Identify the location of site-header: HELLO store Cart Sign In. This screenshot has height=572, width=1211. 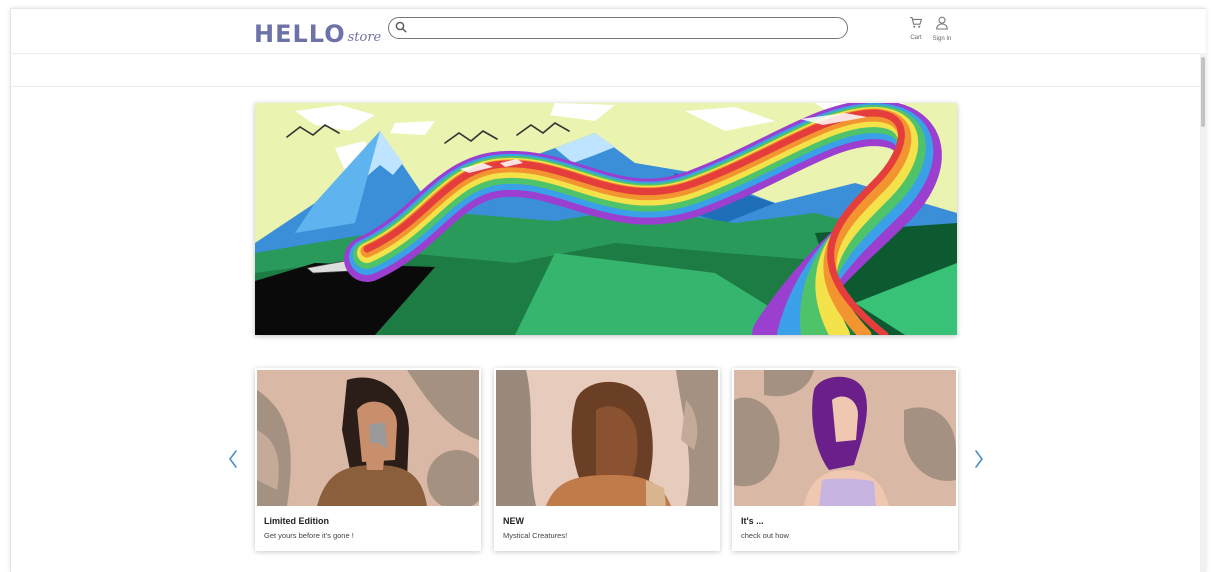
(608, 31).